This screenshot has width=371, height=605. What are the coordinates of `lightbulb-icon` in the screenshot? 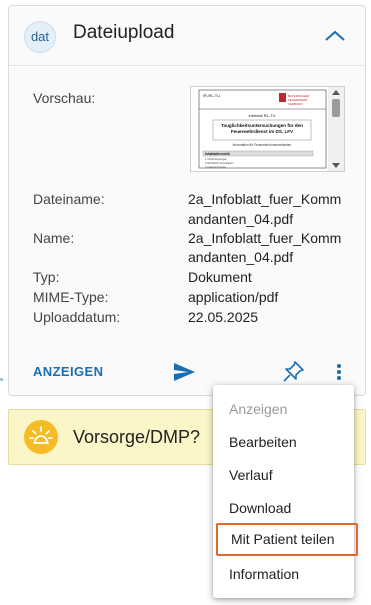 It's located at (41, 435).